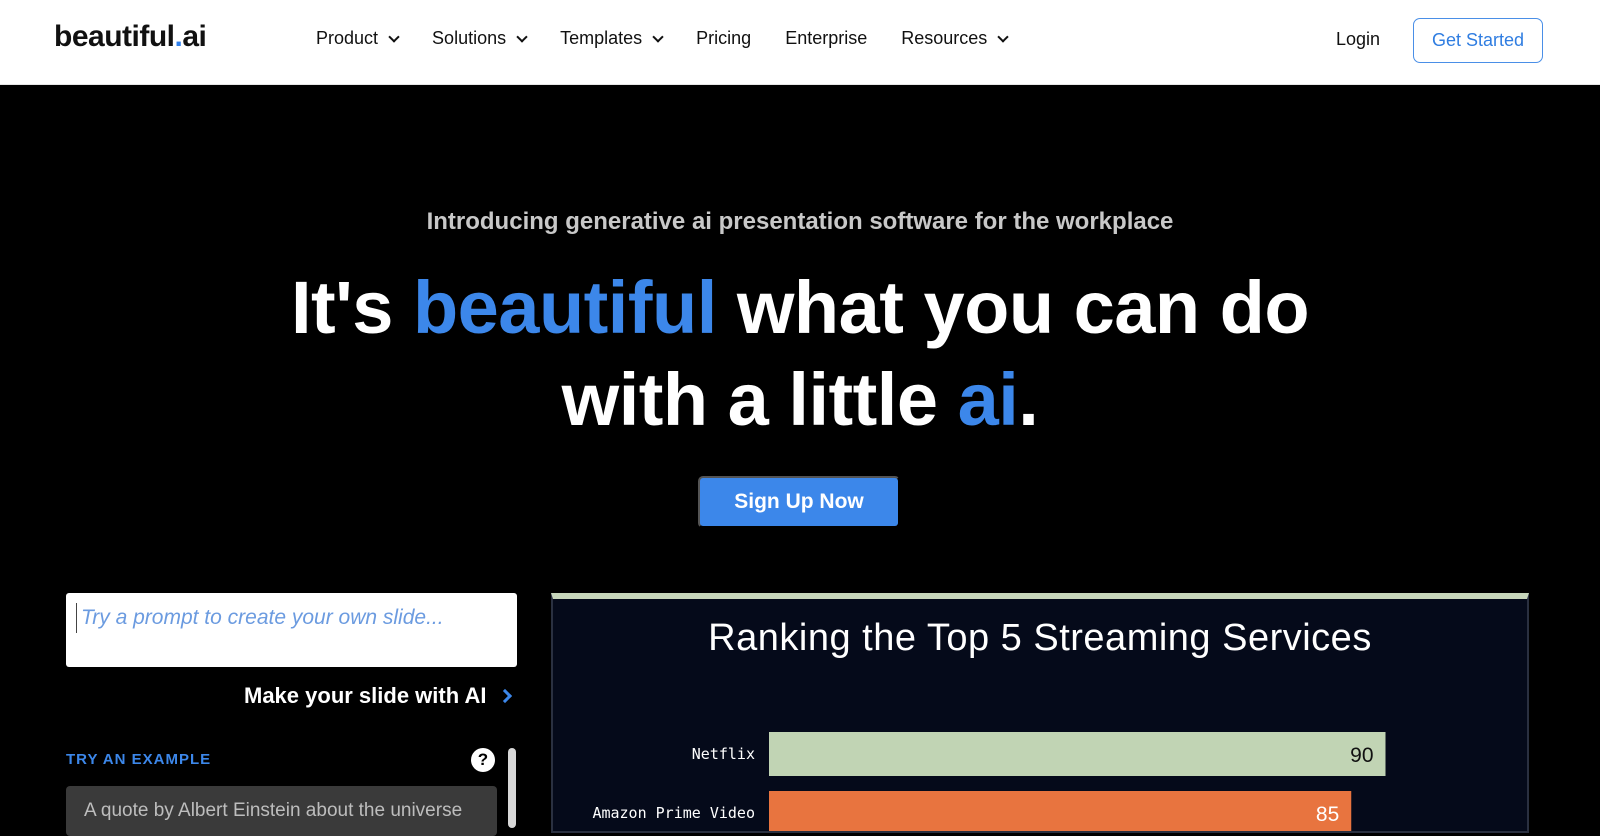  Describe the element at coordinates (564, 307) in the screenshot. I see `headline-highlight-beautiful: beautiful` at that location.